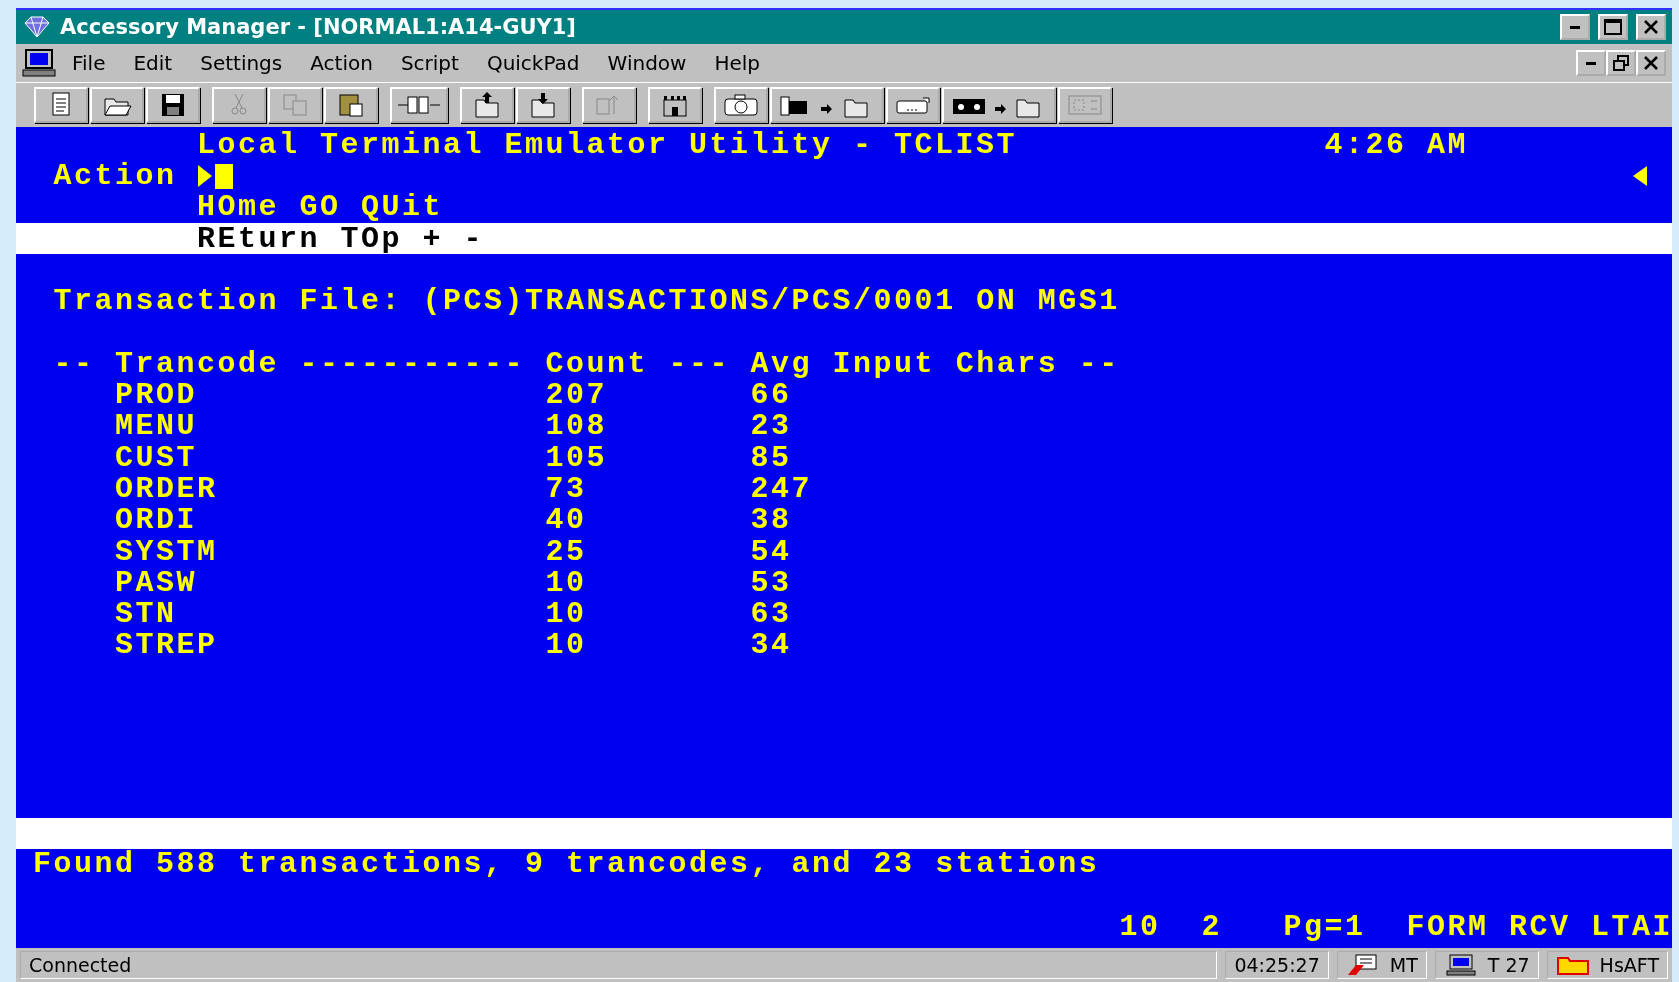 This screenshot has height=982, width=1679. Describe the element at coordinates (340, 238) in the screenshot. I see `command-list: REturn TOp + -` at that location.